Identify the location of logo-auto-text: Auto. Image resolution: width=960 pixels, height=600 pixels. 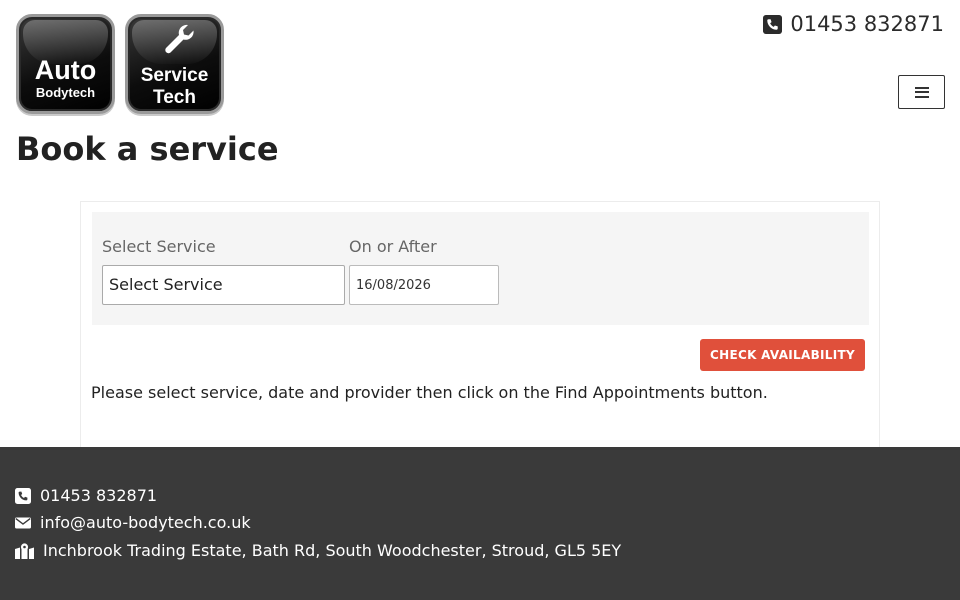
(65, 70).